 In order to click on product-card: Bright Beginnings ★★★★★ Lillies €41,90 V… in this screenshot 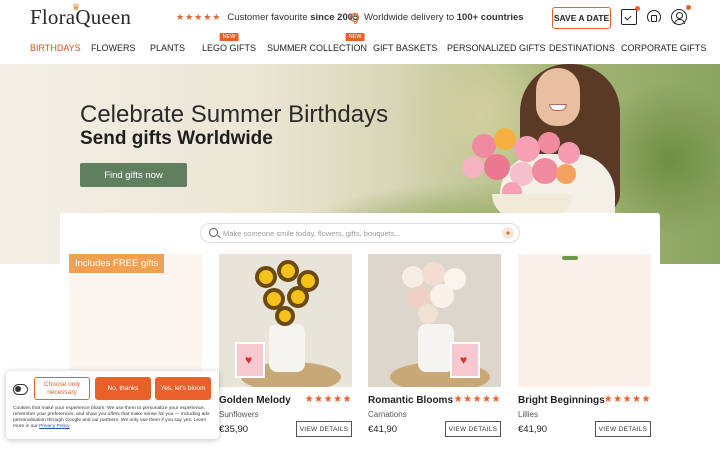, I will do `click(584, 345)`.